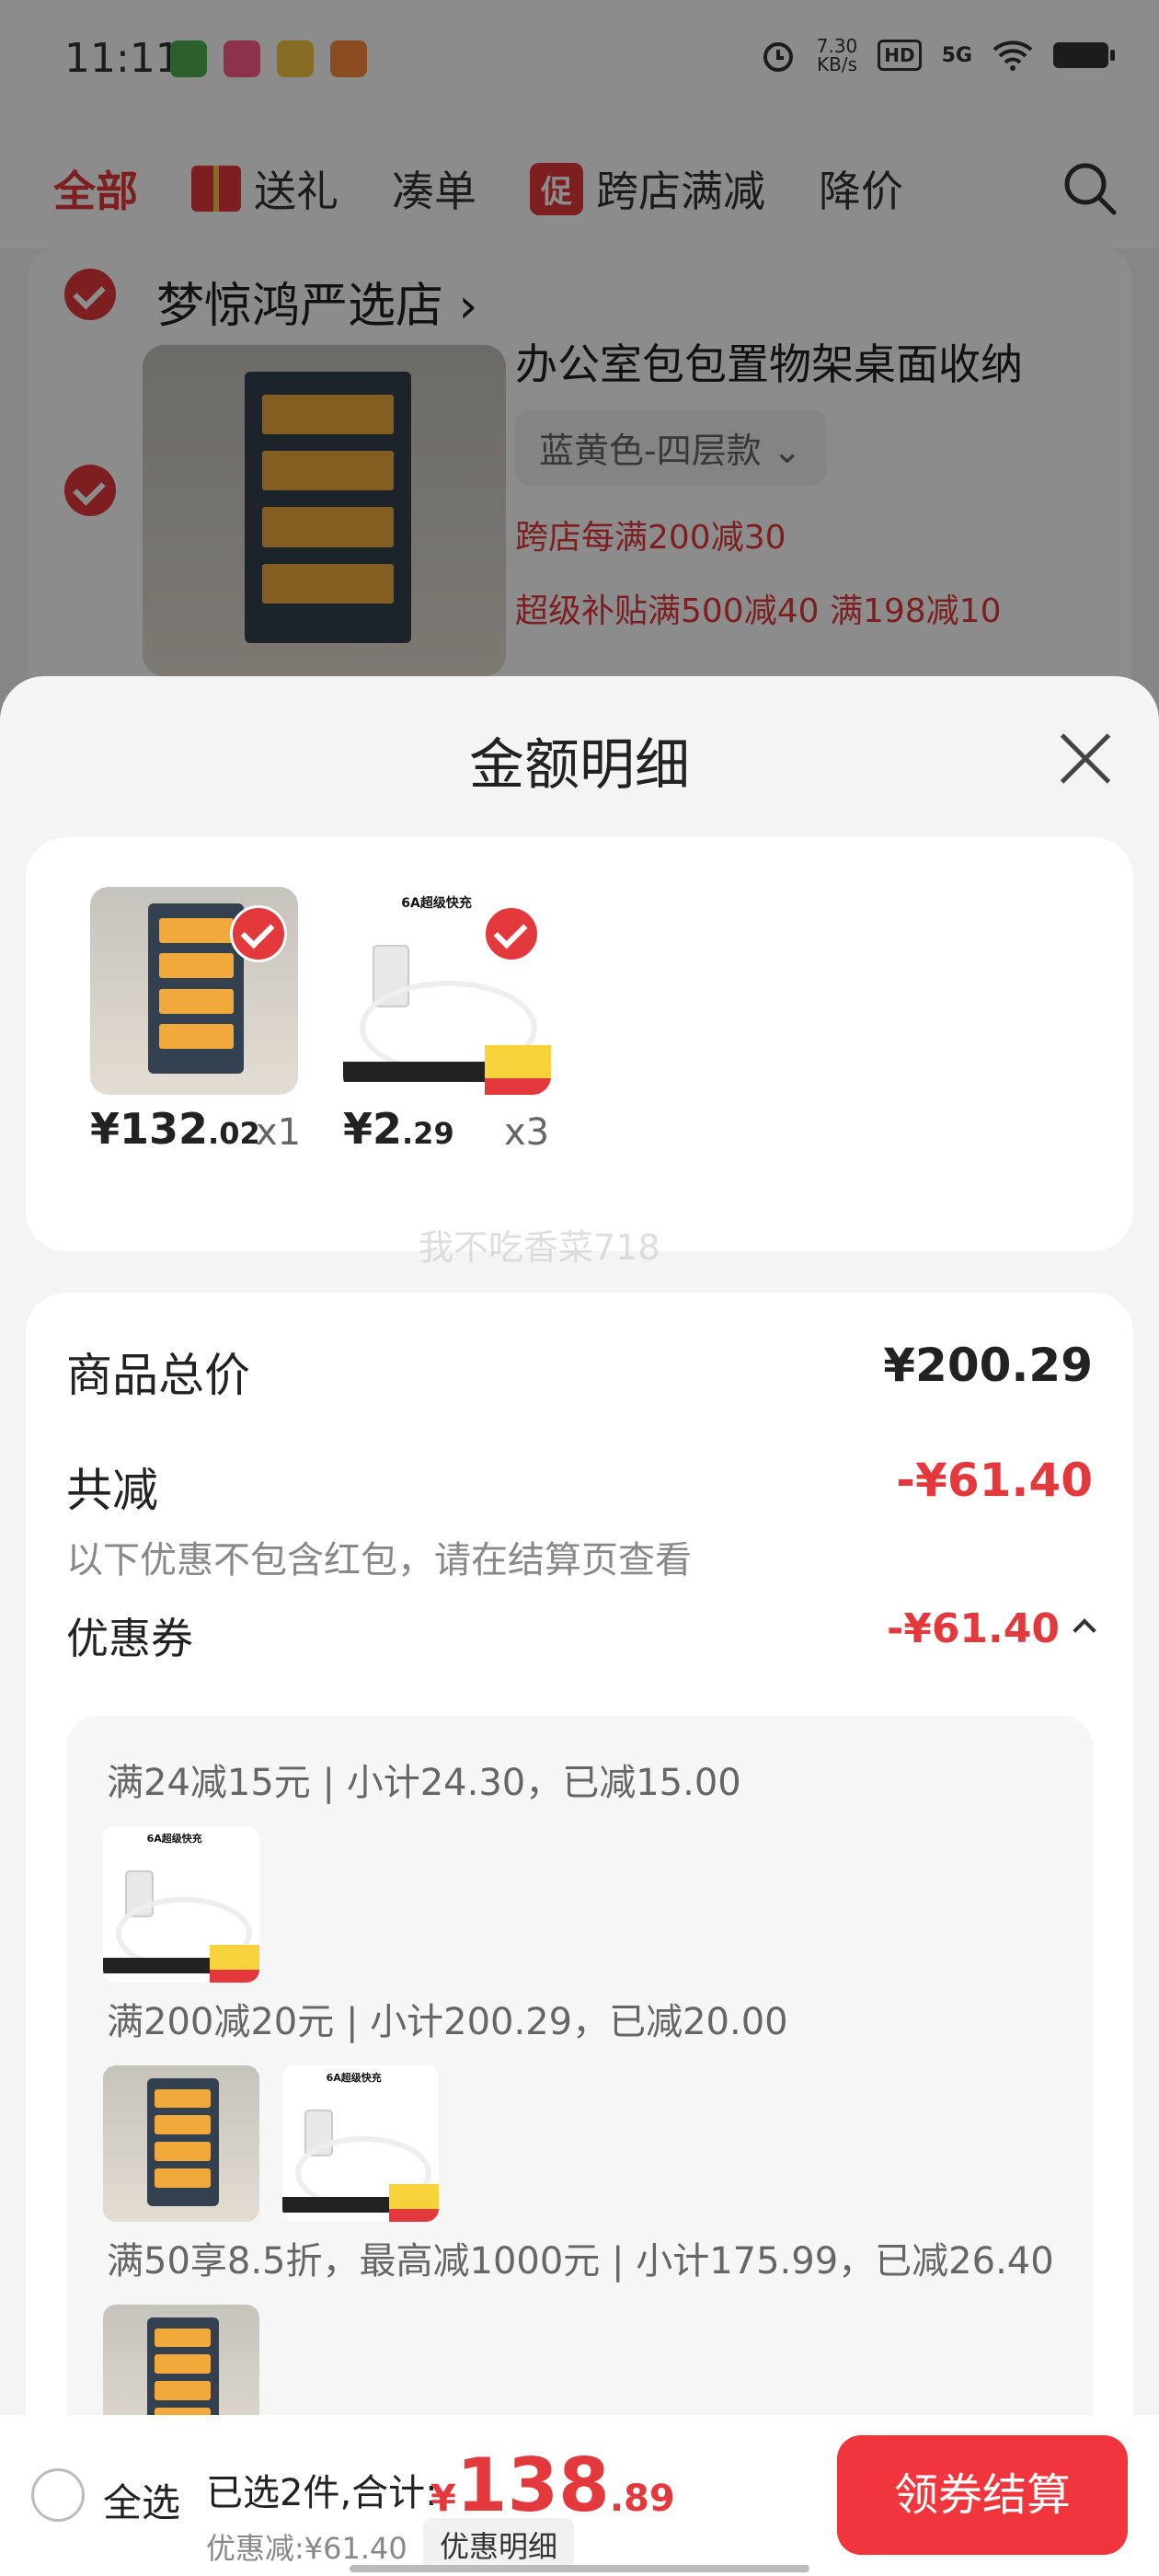 This screenshot has height=2576, width=1159. I want to click on checkout-button: 领券结算, so click(982, 2495).